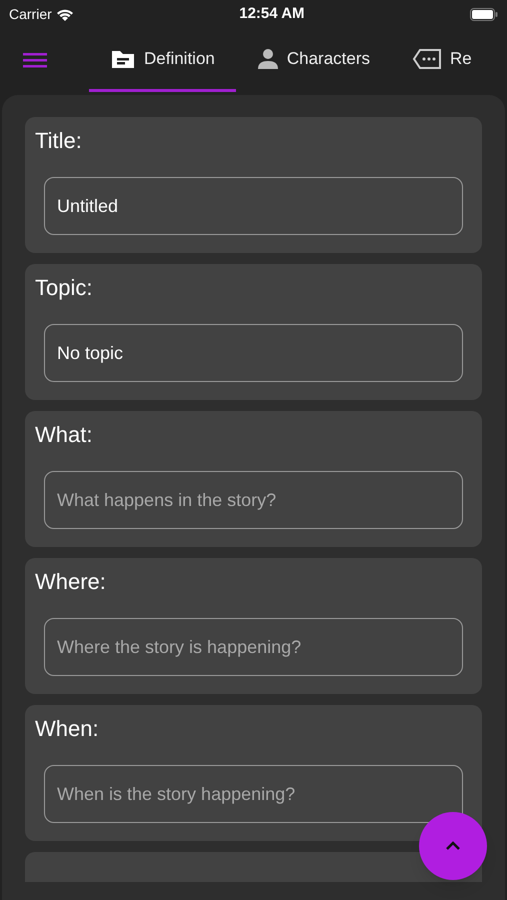  Describe the element at coordinates (253, 206) in the screenshot. I see `input-field: Untitled` at that location.